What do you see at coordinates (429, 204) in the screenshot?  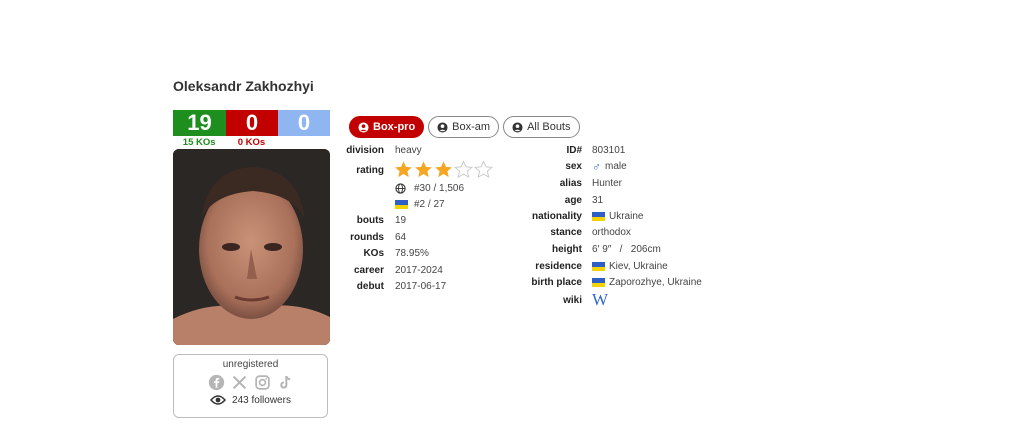 I see `country-rank: #2 / 27` at bounding box center [429, 204].